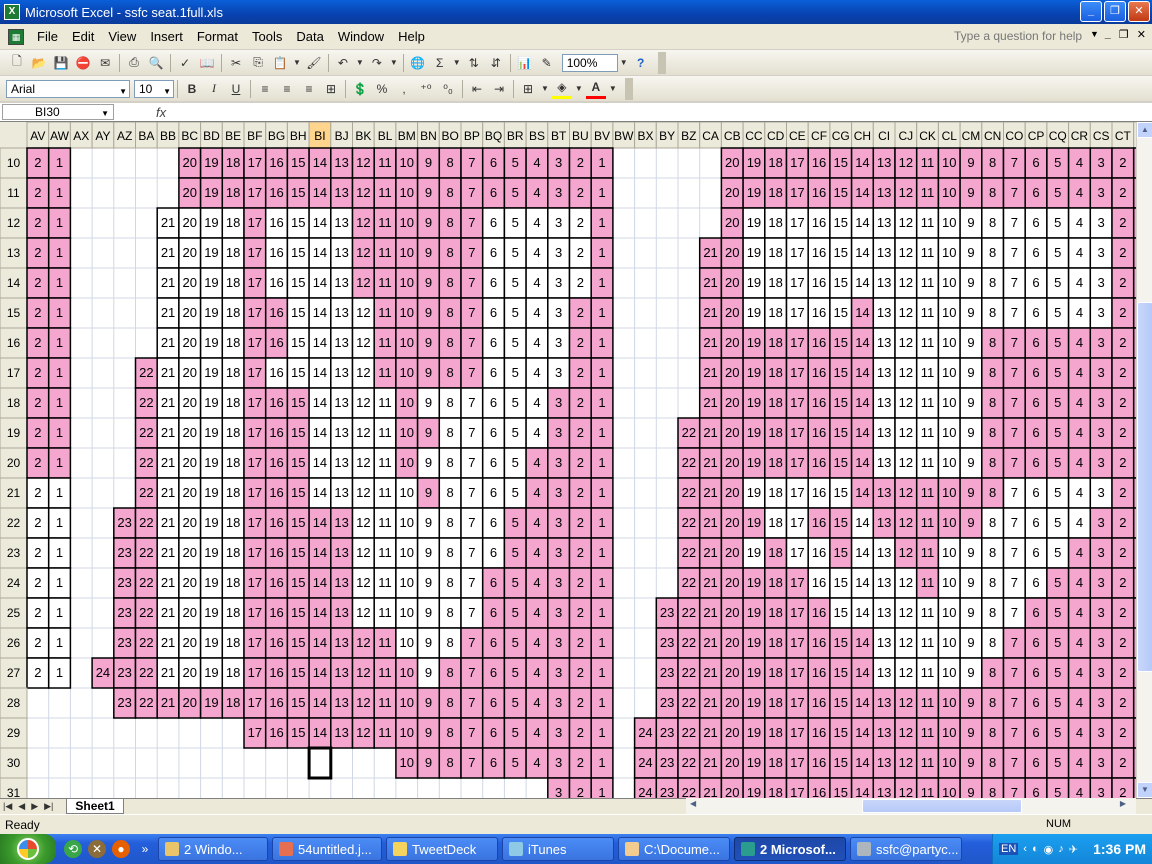 Image resolution: width=1152 pixels, height=864 pixels. Describe the element at coordinates (558, 849) in the screenshot. I see `taskbar-item: iTunes` at that location.